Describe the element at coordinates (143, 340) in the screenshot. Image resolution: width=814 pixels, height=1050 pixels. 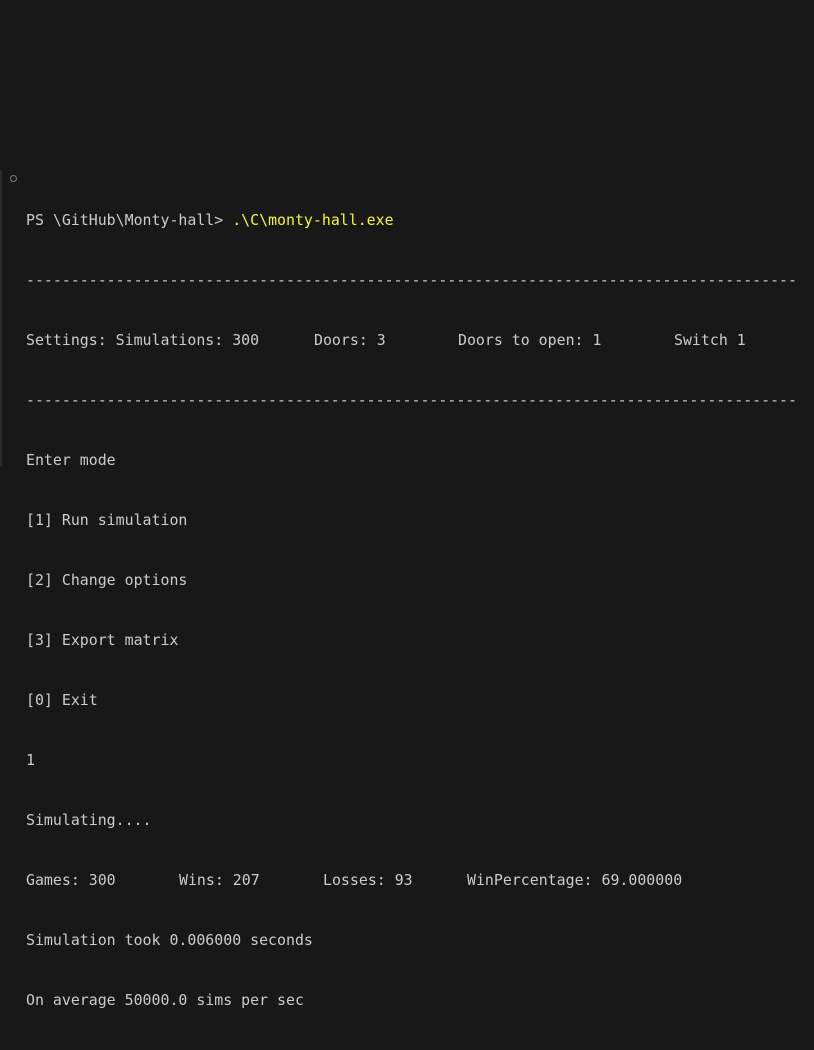
I see `settings-simulations: Settings: Simulations: 300` at that location.